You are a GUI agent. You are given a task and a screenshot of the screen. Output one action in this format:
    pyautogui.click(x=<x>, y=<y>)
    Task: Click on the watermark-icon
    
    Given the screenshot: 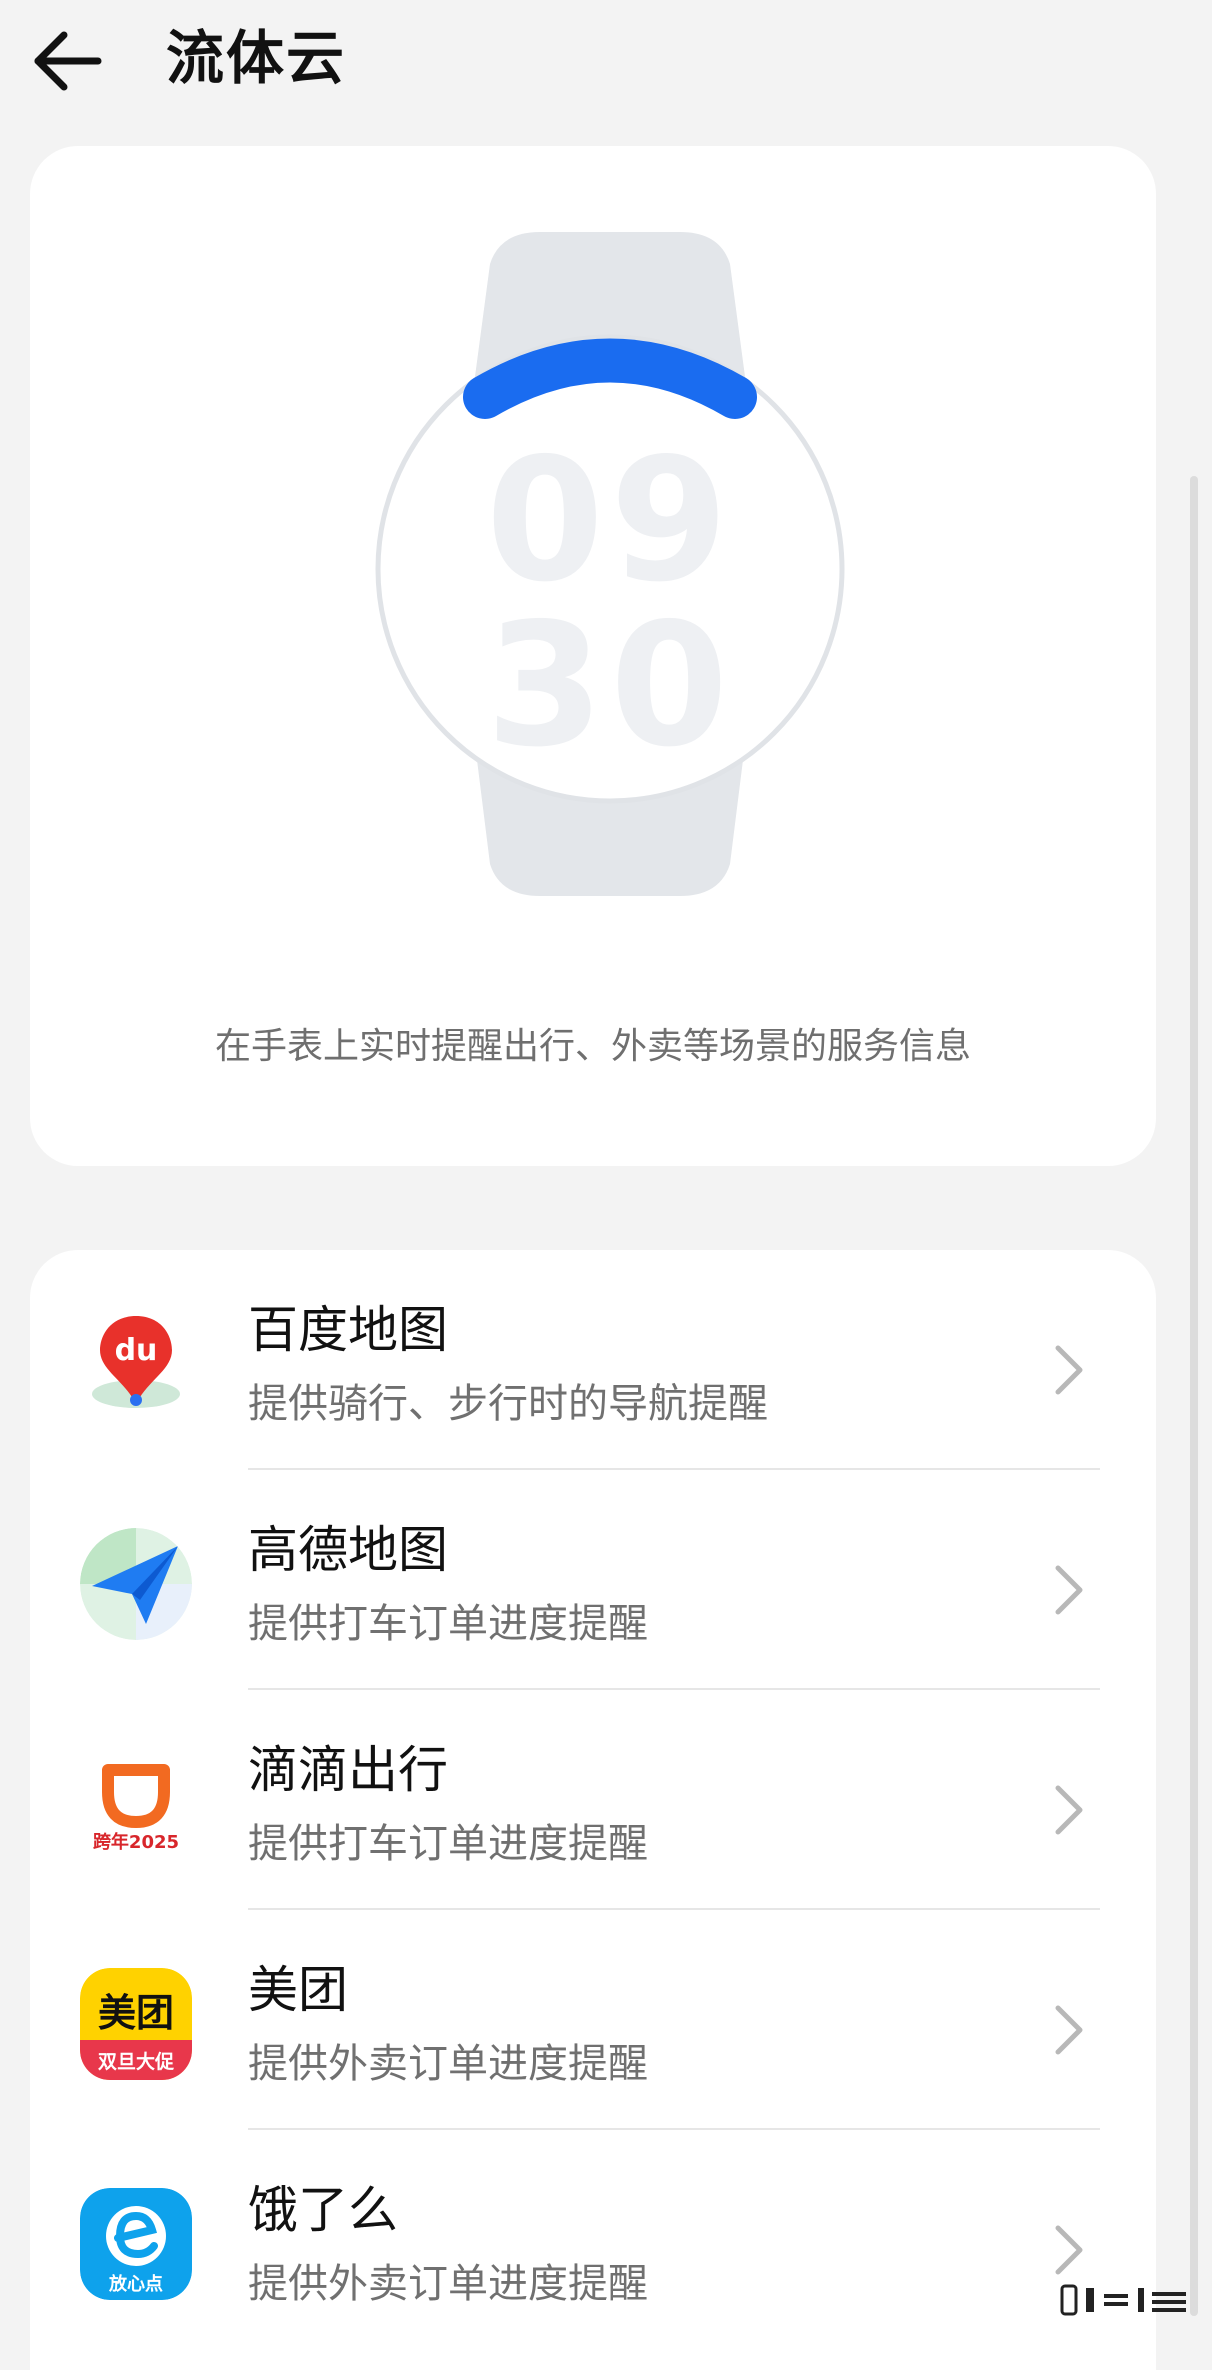 What is the action you would take?
    pyautogui.click(x=1123, y=2300)
    